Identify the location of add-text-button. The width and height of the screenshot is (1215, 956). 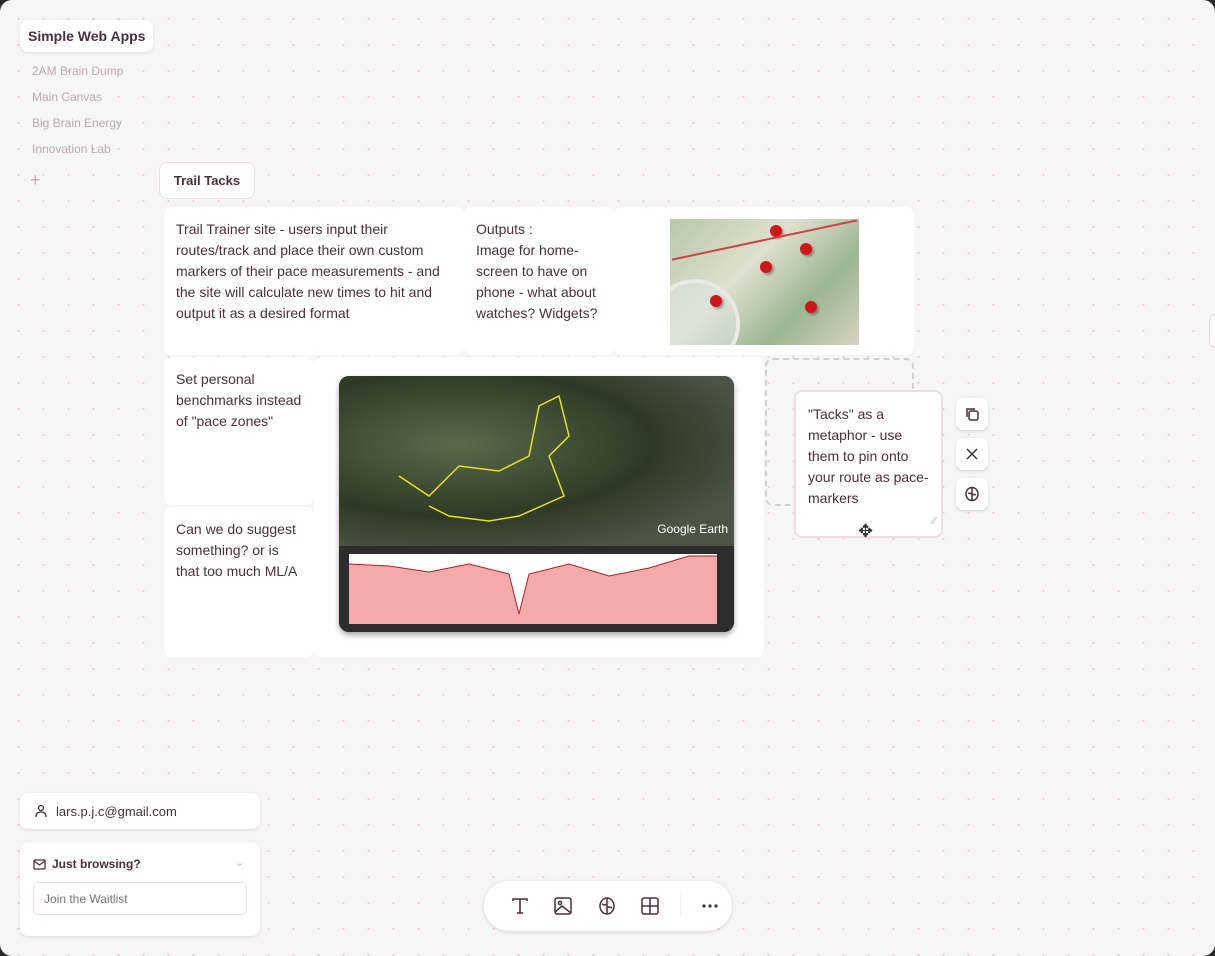
(519, 906).